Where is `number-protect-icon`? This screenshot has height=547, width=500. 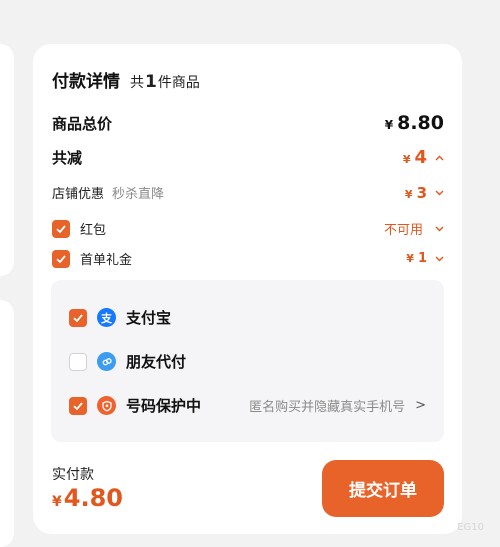
number-protect-icon is located at coordinates (106, 405).